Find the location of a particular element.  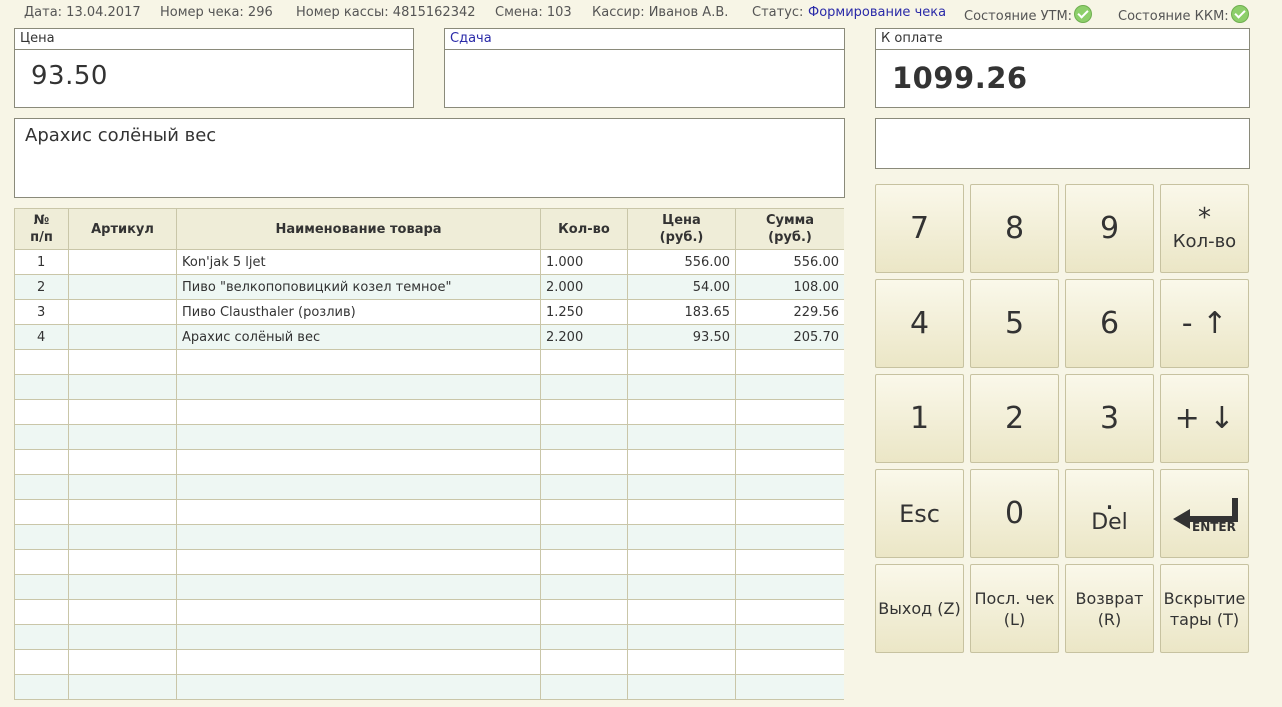

key-9-label: 9 is located at coordinates (1109, 228).